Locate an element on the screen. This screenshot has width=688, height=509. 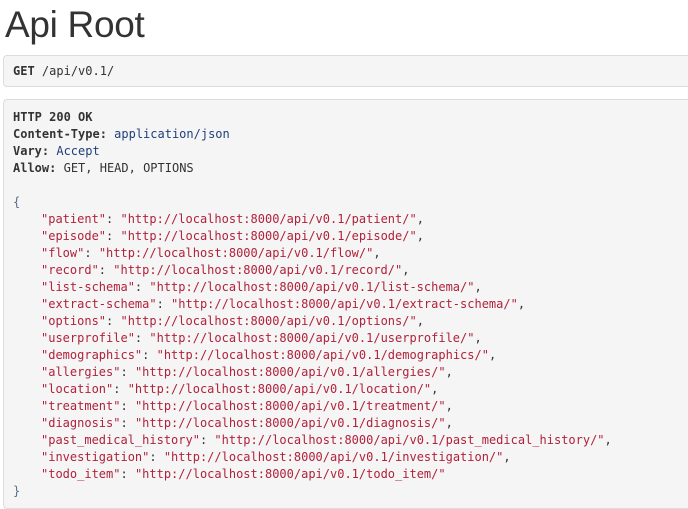
json-url-link: "http://localhost:8000/api/v0.1/flow/" is located at coordinates (236, 253).